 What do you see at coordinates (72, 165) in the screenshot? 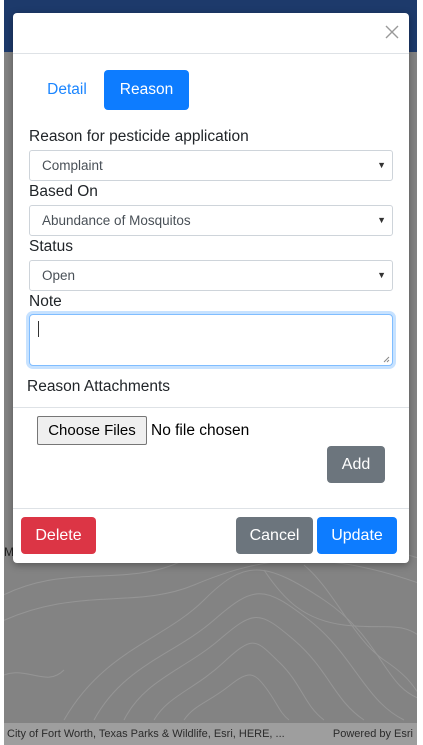
I see `reason-select-value: Complaint` at bounding box center [72, 165].